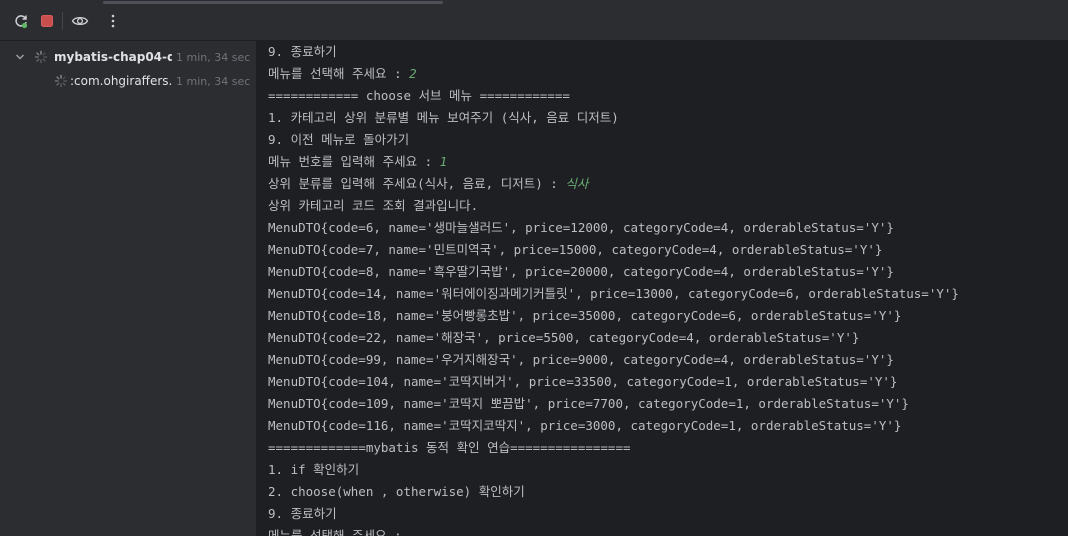  I want to click on console-line: 2. choose(when , otherwise) 확인하기, so click(613, 492).